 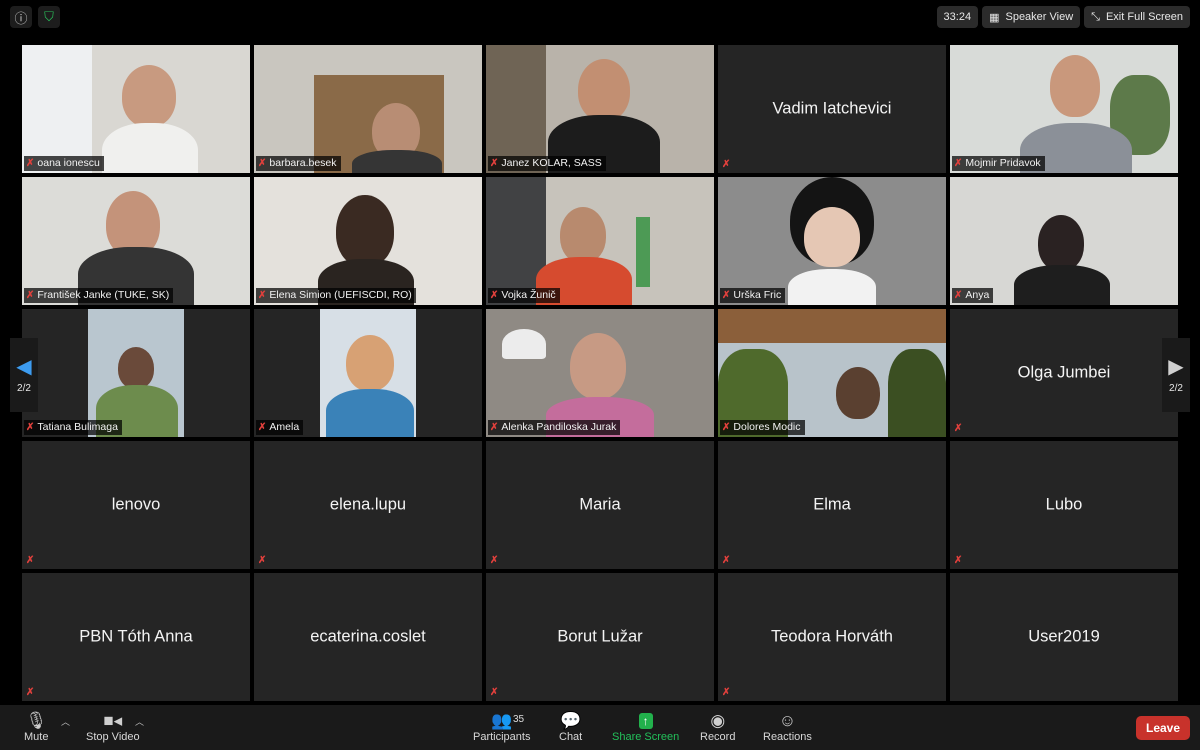 What do you see at coordinates (113, 720) in the screenshot?
I see `video-camera-icon: ■◂` at bounding box center [113, 720].